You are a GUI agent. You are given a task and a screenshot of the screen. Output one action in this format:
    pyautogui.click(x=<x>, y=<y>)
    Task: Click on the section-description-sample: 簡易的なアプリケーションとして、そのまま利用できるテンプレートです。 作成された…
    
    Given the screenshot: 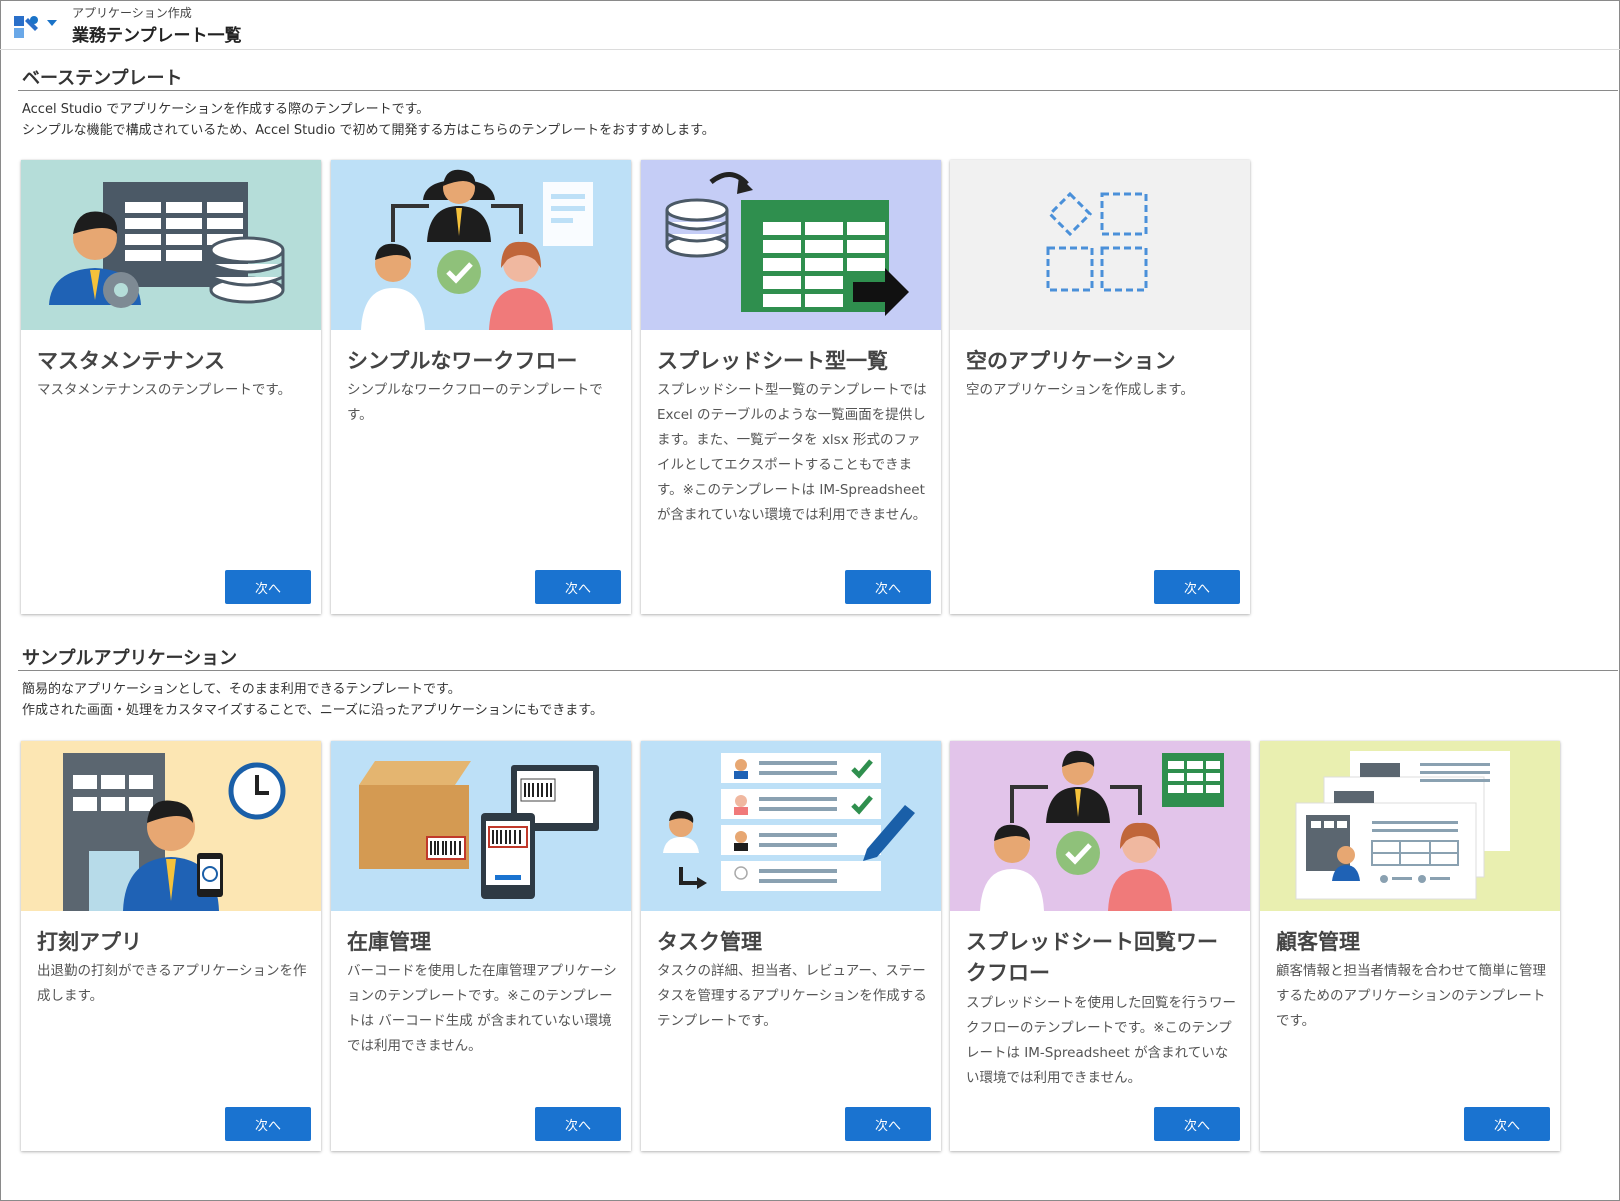 What is the action you would take?
    pyautogui.click(x=312, y=700)
    